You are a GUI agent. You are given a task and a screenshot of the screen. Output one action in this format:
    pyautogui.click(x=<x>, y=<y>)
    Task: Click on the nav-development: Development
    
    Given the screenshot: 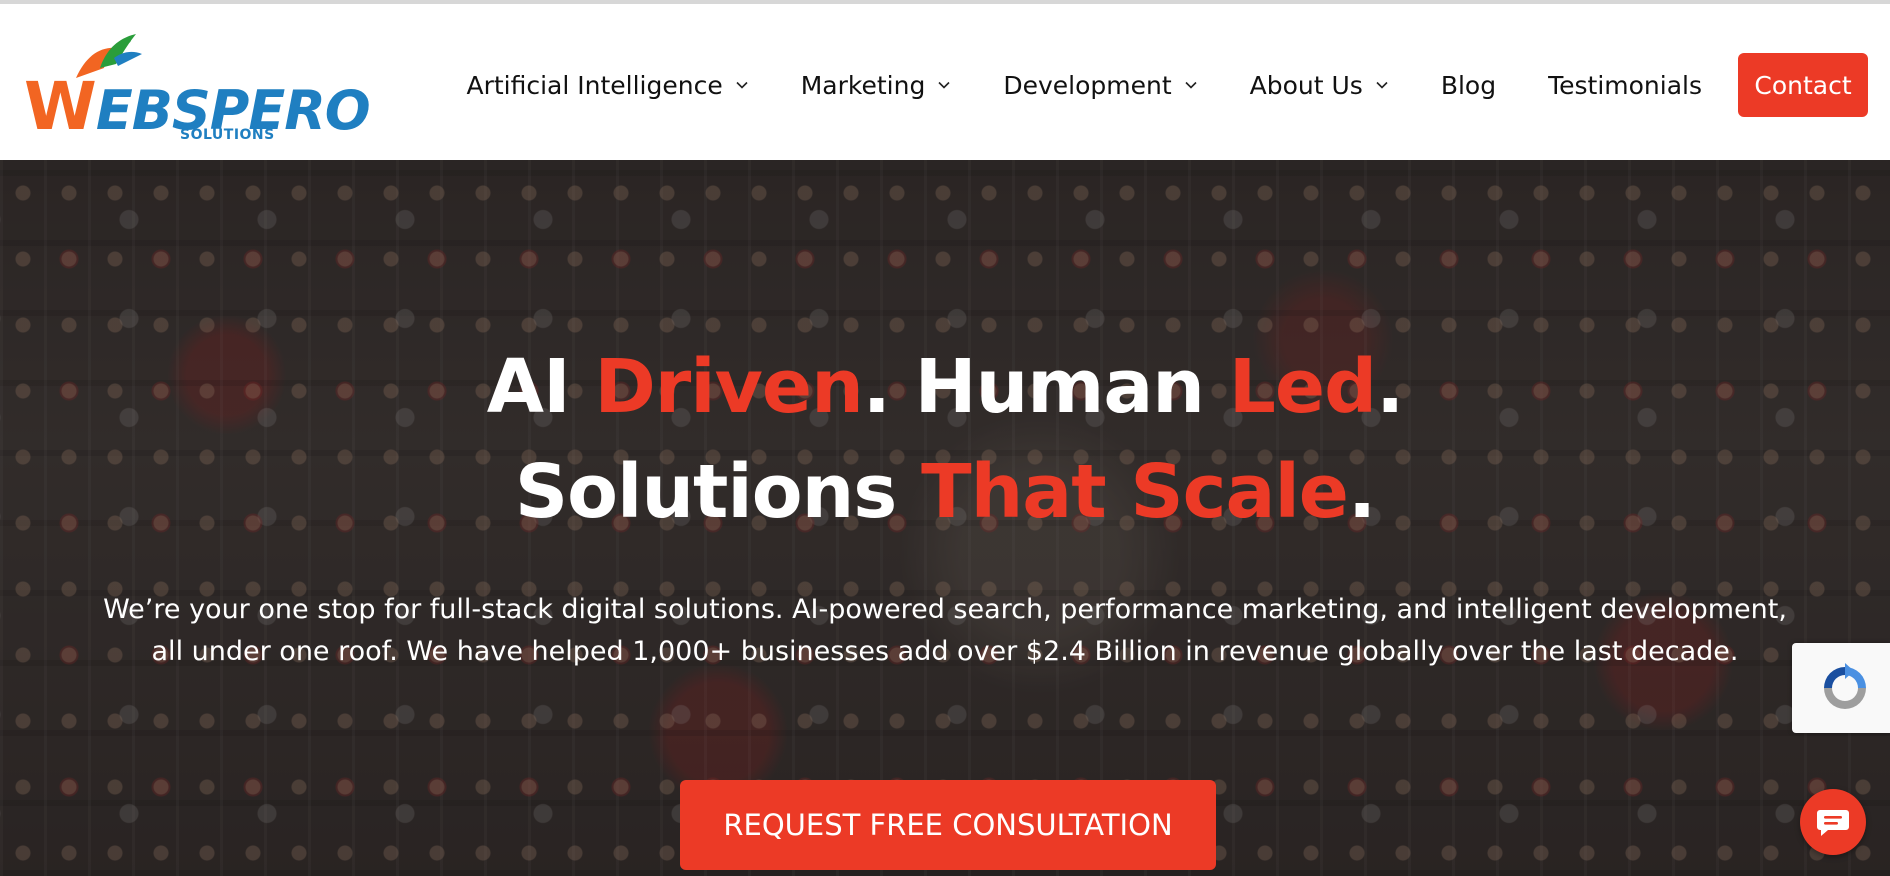 What is the action you would take?
    pyautogui.click(x=1100, y=85)
    